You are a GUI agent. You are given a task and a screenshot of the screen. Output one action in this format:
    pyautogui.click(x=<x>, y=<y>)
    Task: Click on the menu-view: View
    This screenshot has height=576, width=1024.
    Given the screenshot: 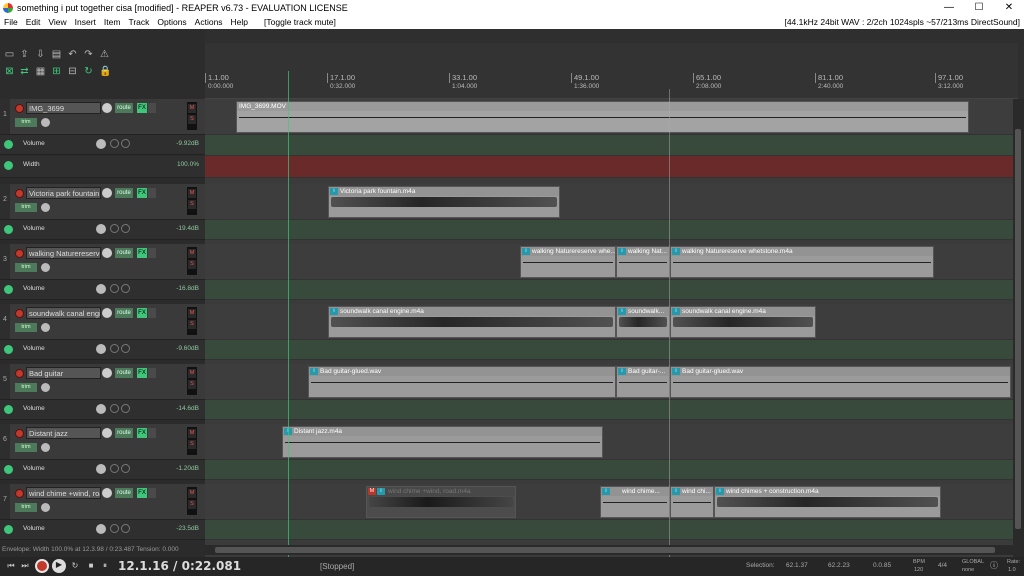 What is the action you would take?
    pyautogui.click(x=57, y=22)
    